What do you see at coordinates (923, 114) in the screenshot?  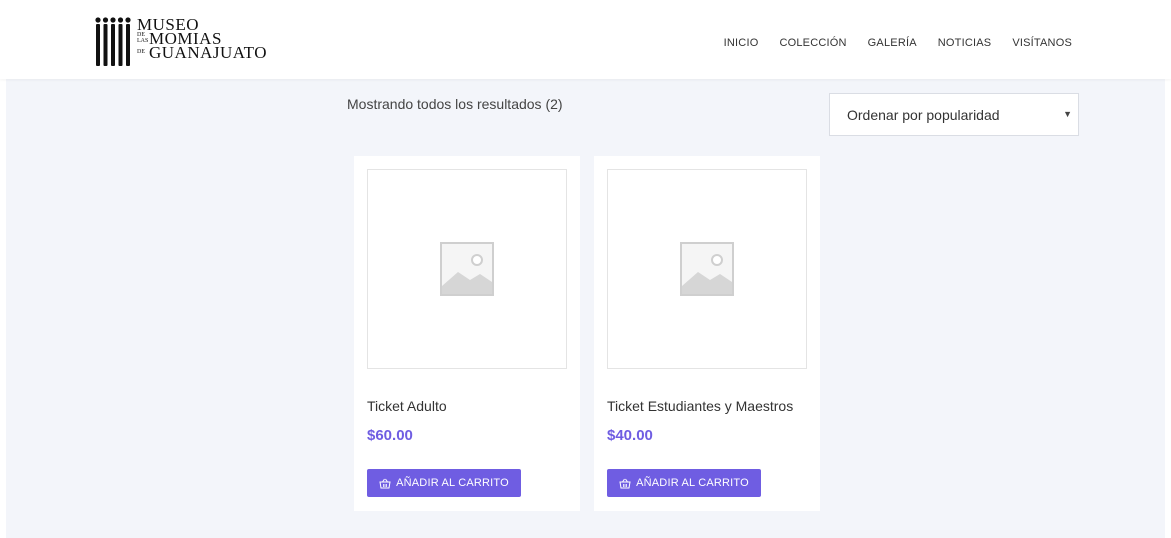 I see `orderby-selected-value: Ordenar por popularidad` at bounding box center [923, 114].